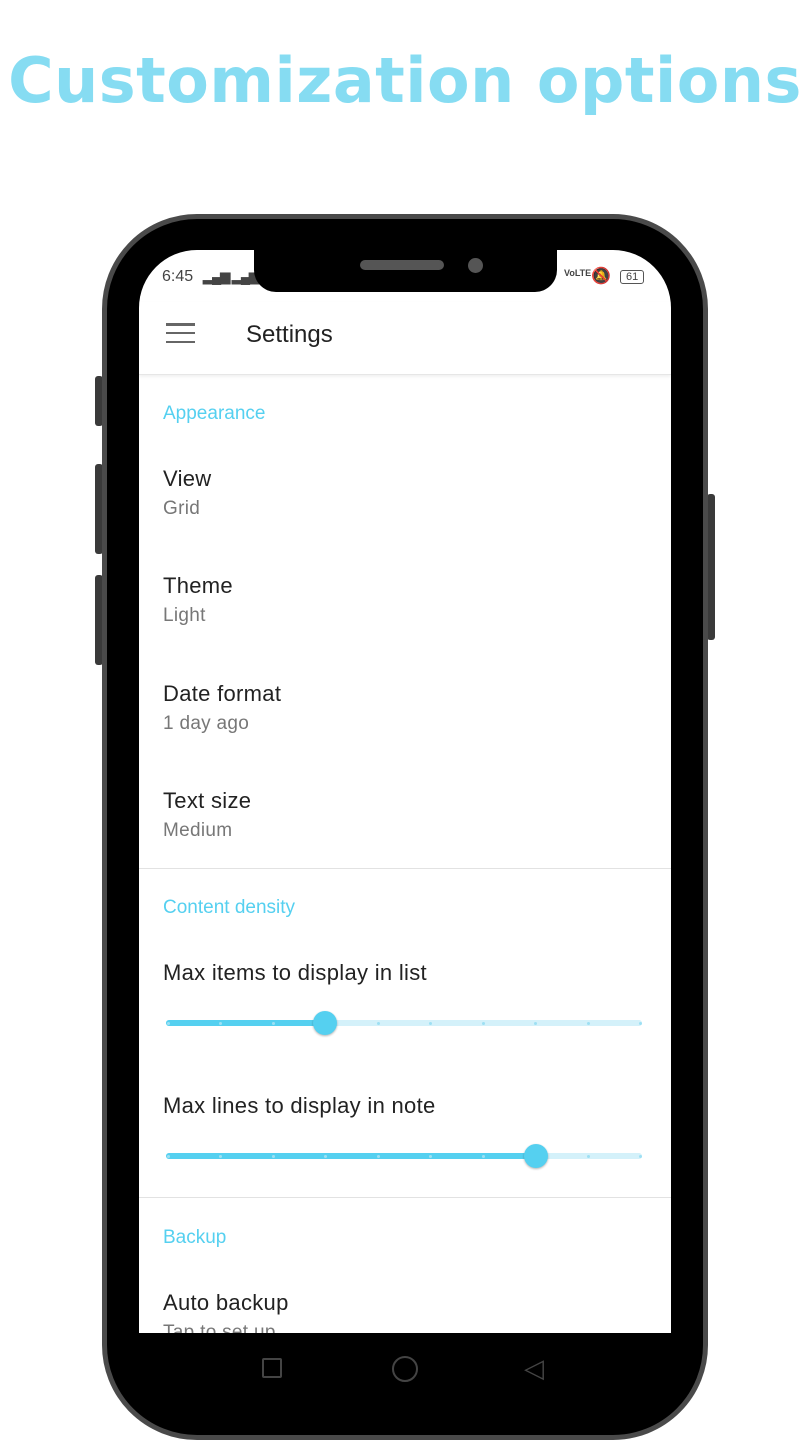 The height and width of the screenshot is (1440, 810). Describe the element at coordinates (601, 276) in the screenshot. I see `mute-icon: 🔕` at that location.